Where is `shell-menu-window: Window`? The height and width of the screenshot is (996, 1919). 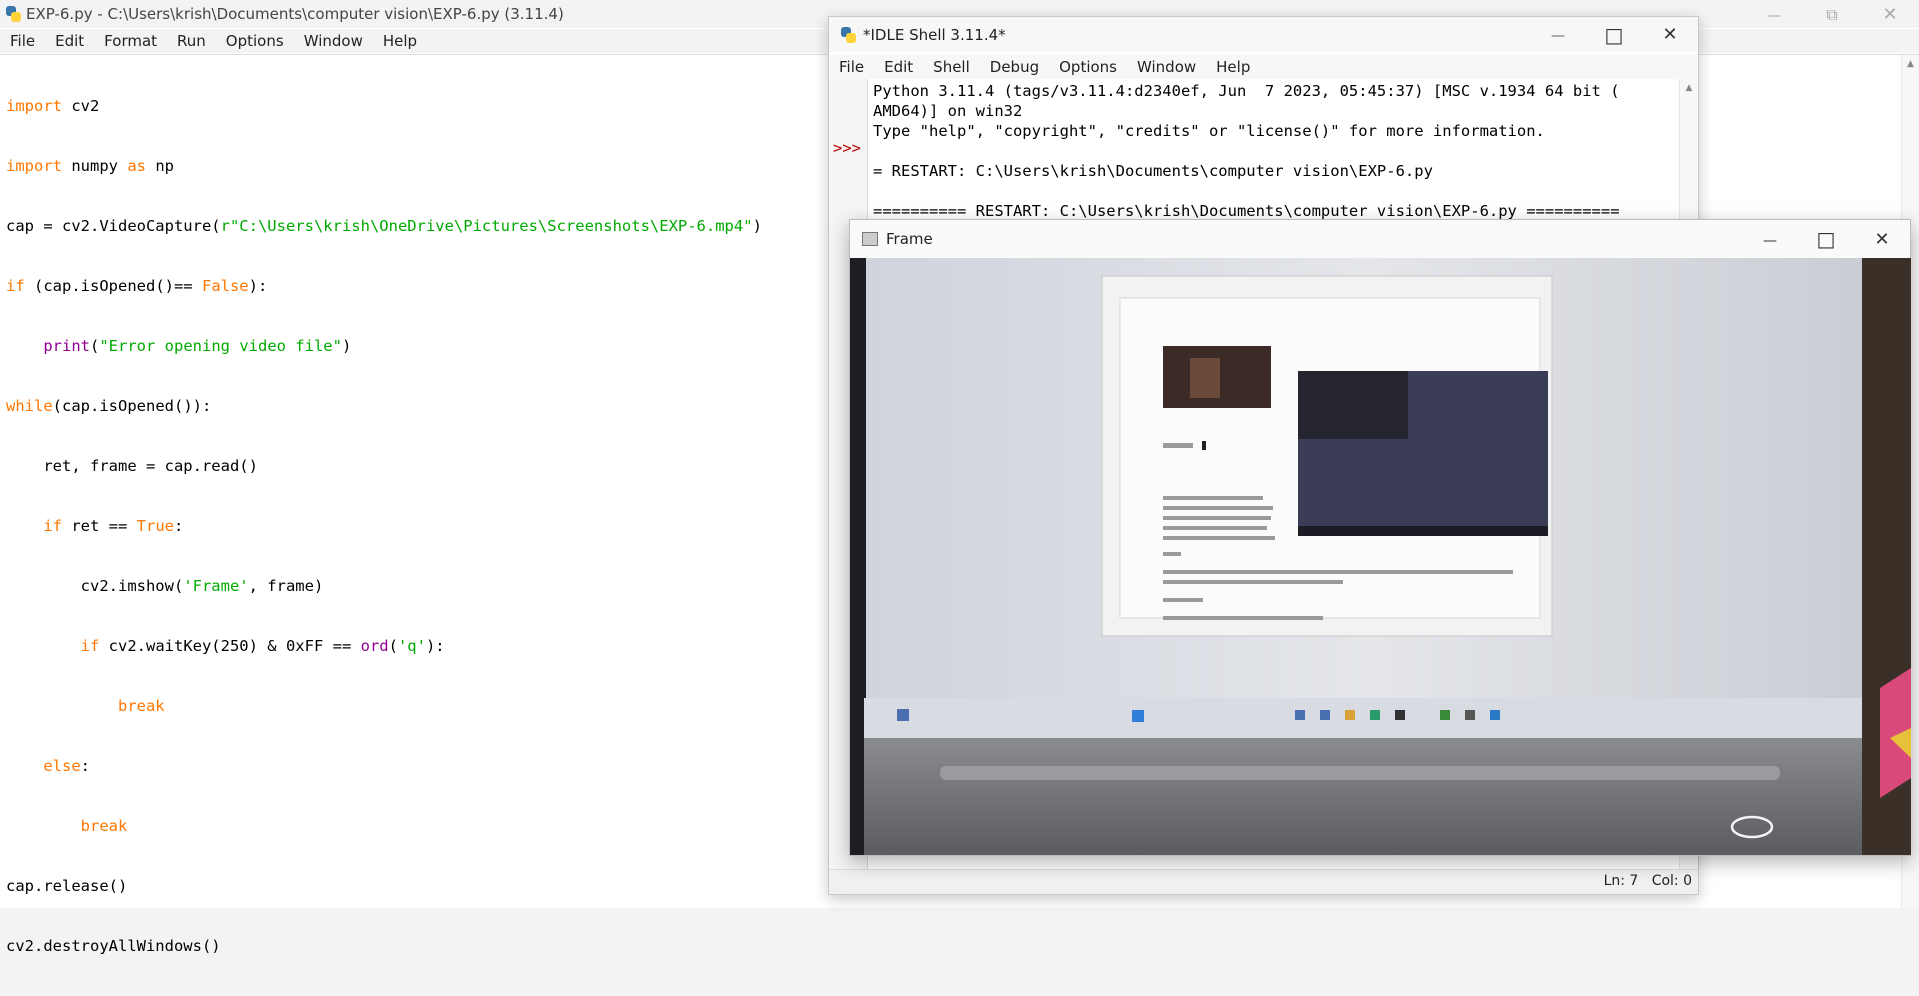 shell-menu-window: Window is located at coordinates (1166, 67).